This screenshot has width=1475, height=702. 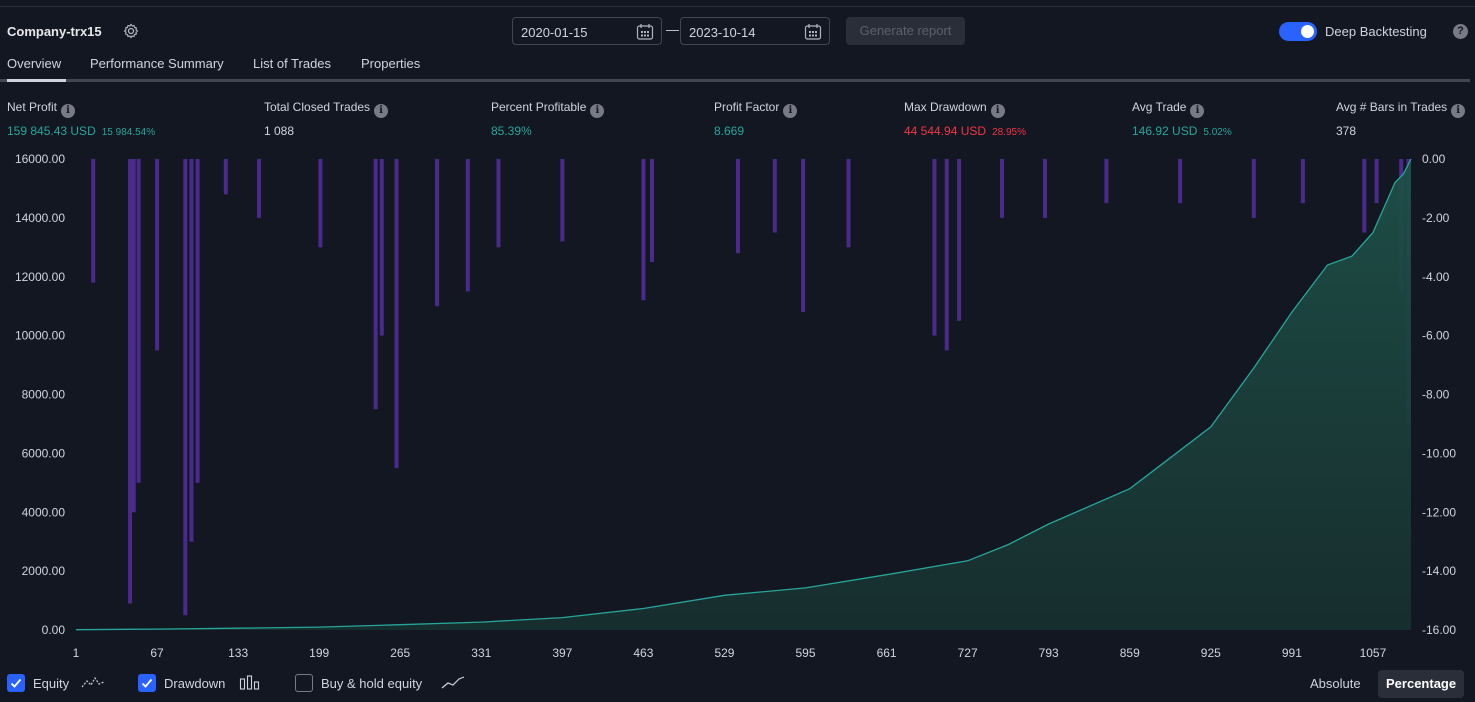 I want to click on tab-overview: Overview, so click(x=34, y=63).